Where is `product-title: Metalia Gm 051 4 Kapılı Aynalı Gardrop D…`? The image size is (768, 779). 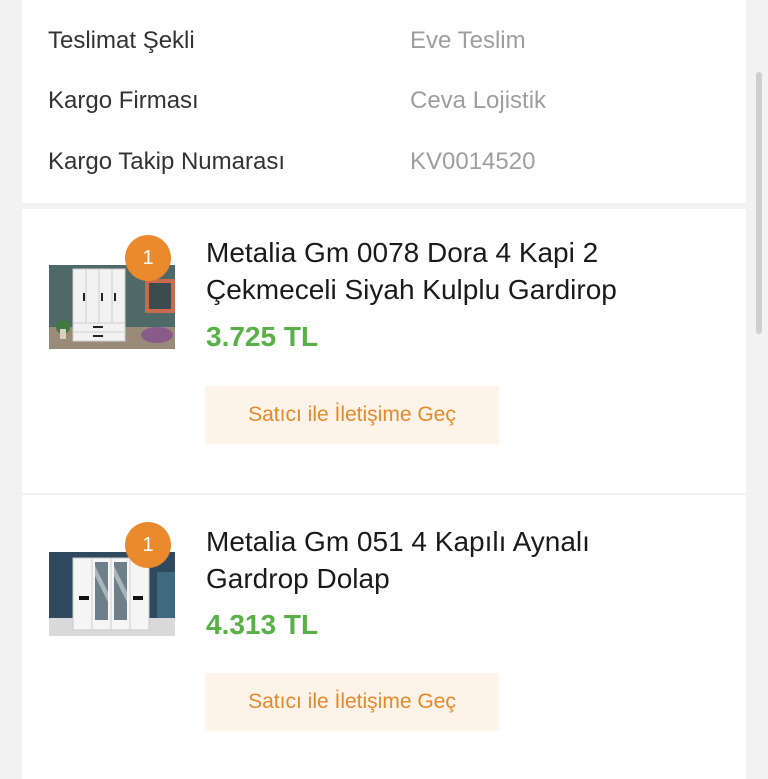
product-title: Metalia Gm 051 4 Kapılı Aynalı Gardrop D… is located at coordinates (466, 560).